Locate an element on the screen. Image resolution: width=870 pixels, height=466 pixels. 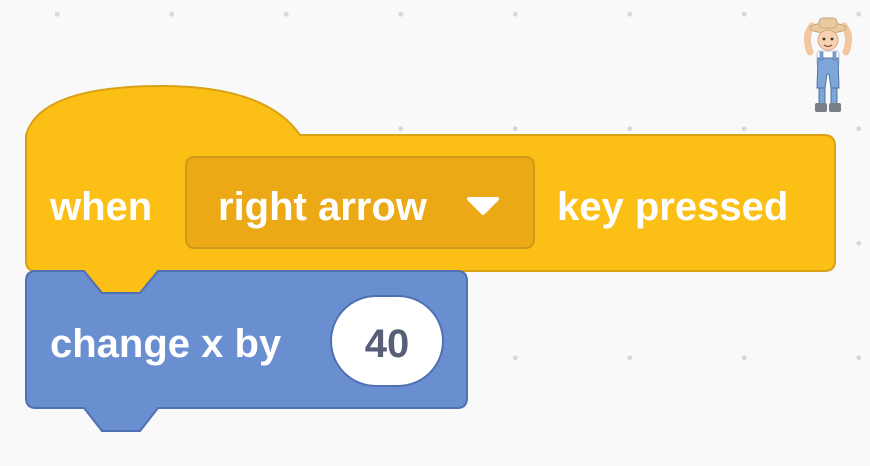
key-pressed-label: key pressed is located at coordinates (672, 207).